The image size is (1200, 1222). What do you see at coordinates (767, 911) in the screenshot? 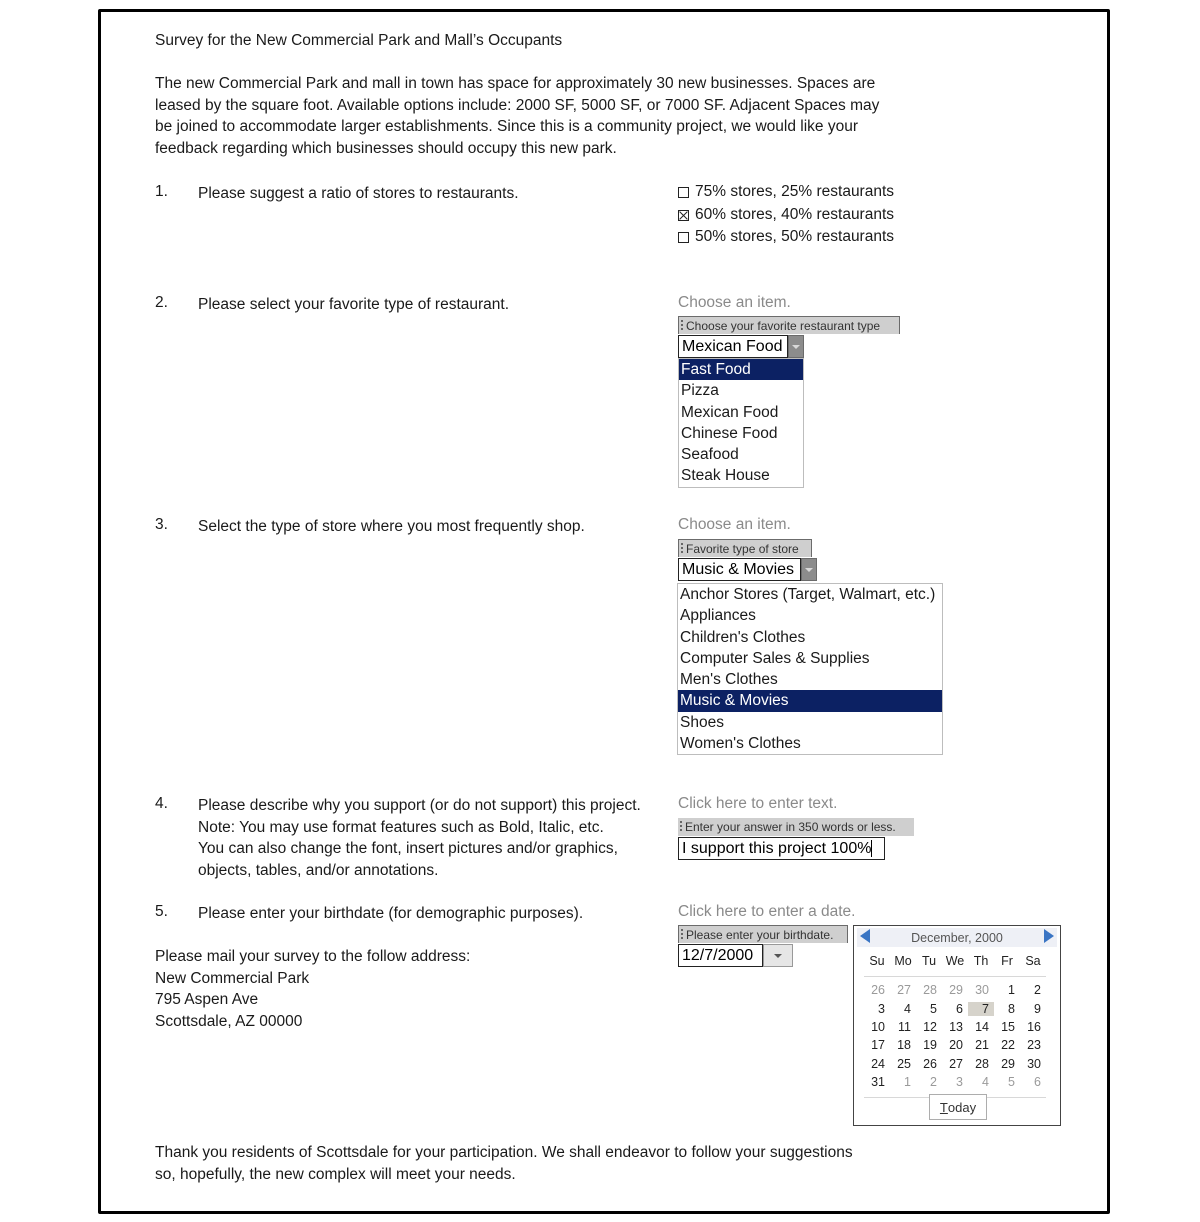
I see `date-placeholder: Click here to enter a date.` at bounding box center [767, 911].